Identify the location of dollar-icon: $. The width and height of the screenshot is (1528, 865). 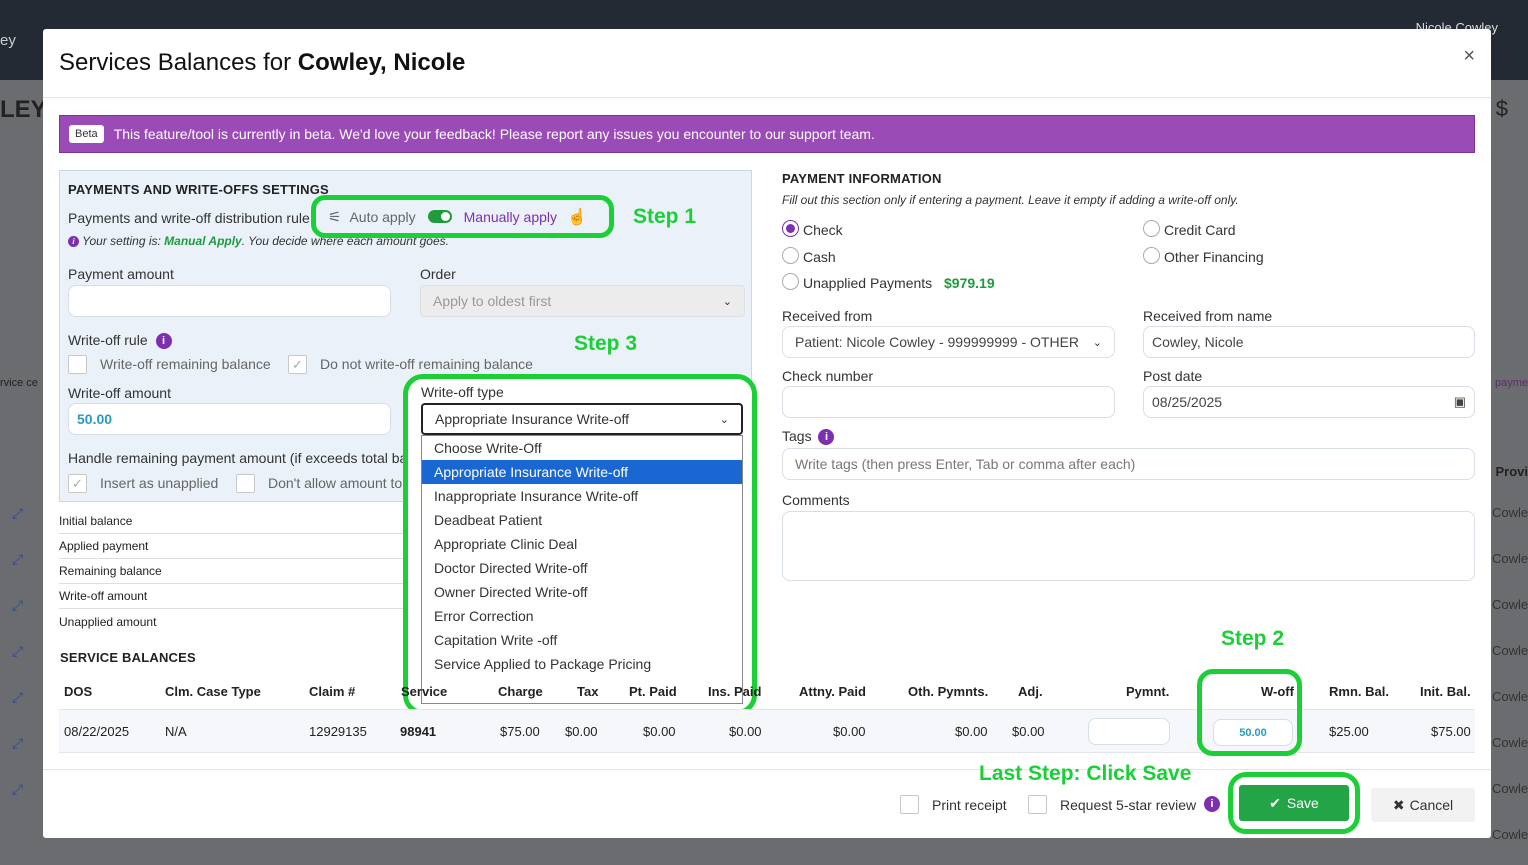
(1501, 108).